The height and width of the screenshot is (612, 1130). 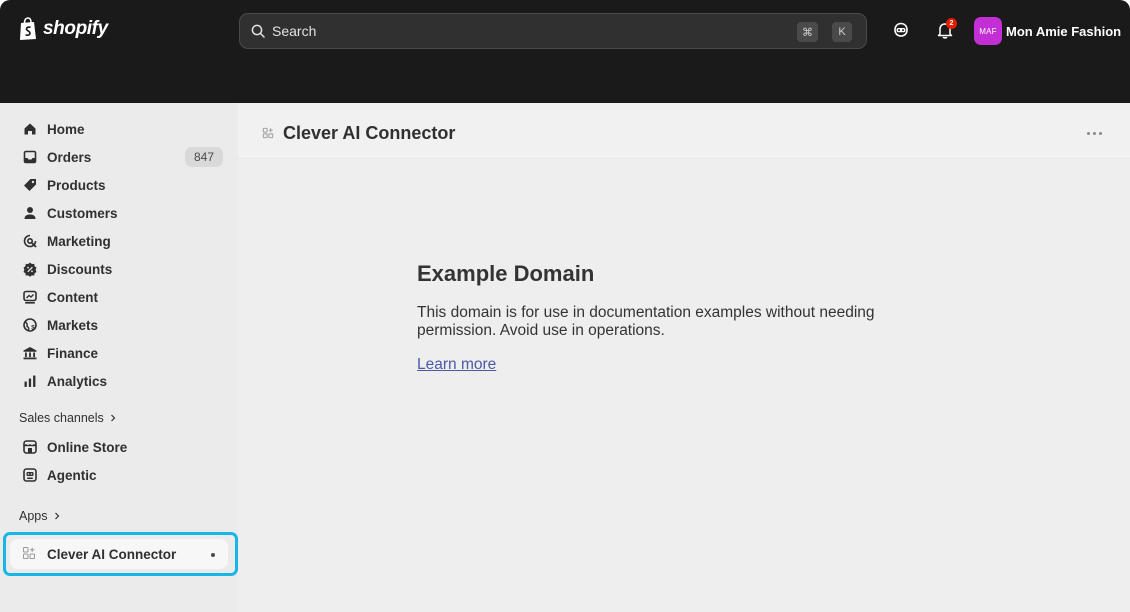 What do you see at coordinates (112, 554) in the screenshot?
I see `sidebar-item-label: Clever AI Connector` at bounding box center [112, 554].